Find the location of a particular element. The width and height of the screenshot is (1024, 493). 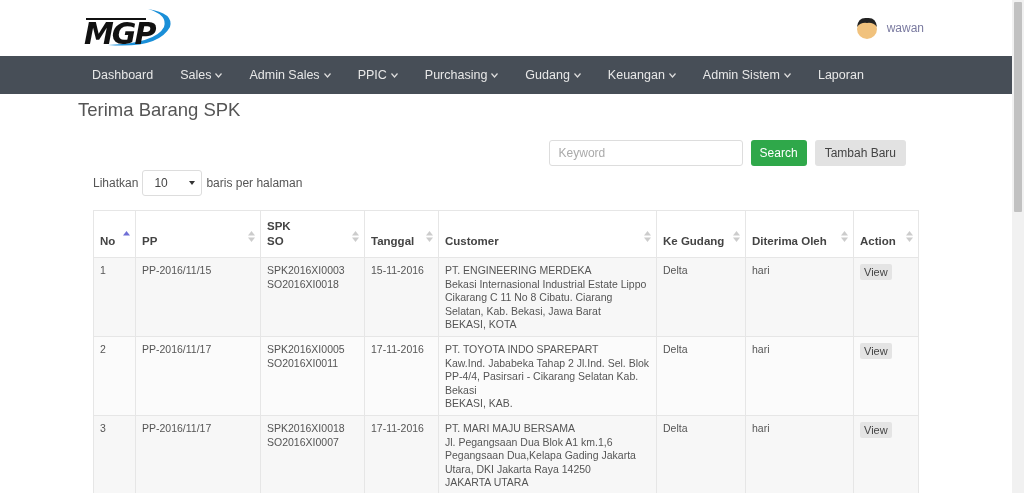

scrollbar is located at coordinates (1018, 246).